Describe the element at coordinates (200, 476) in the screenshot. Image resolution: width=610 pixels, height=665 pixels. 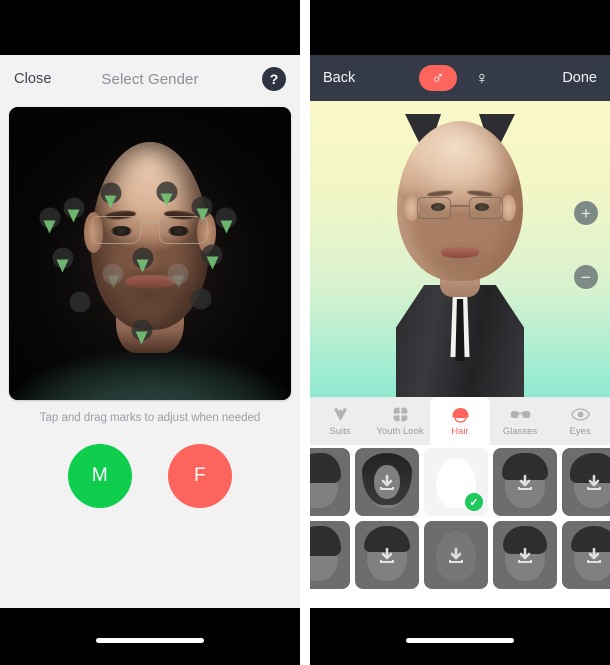
I see `female-gender-button: F` at that location.